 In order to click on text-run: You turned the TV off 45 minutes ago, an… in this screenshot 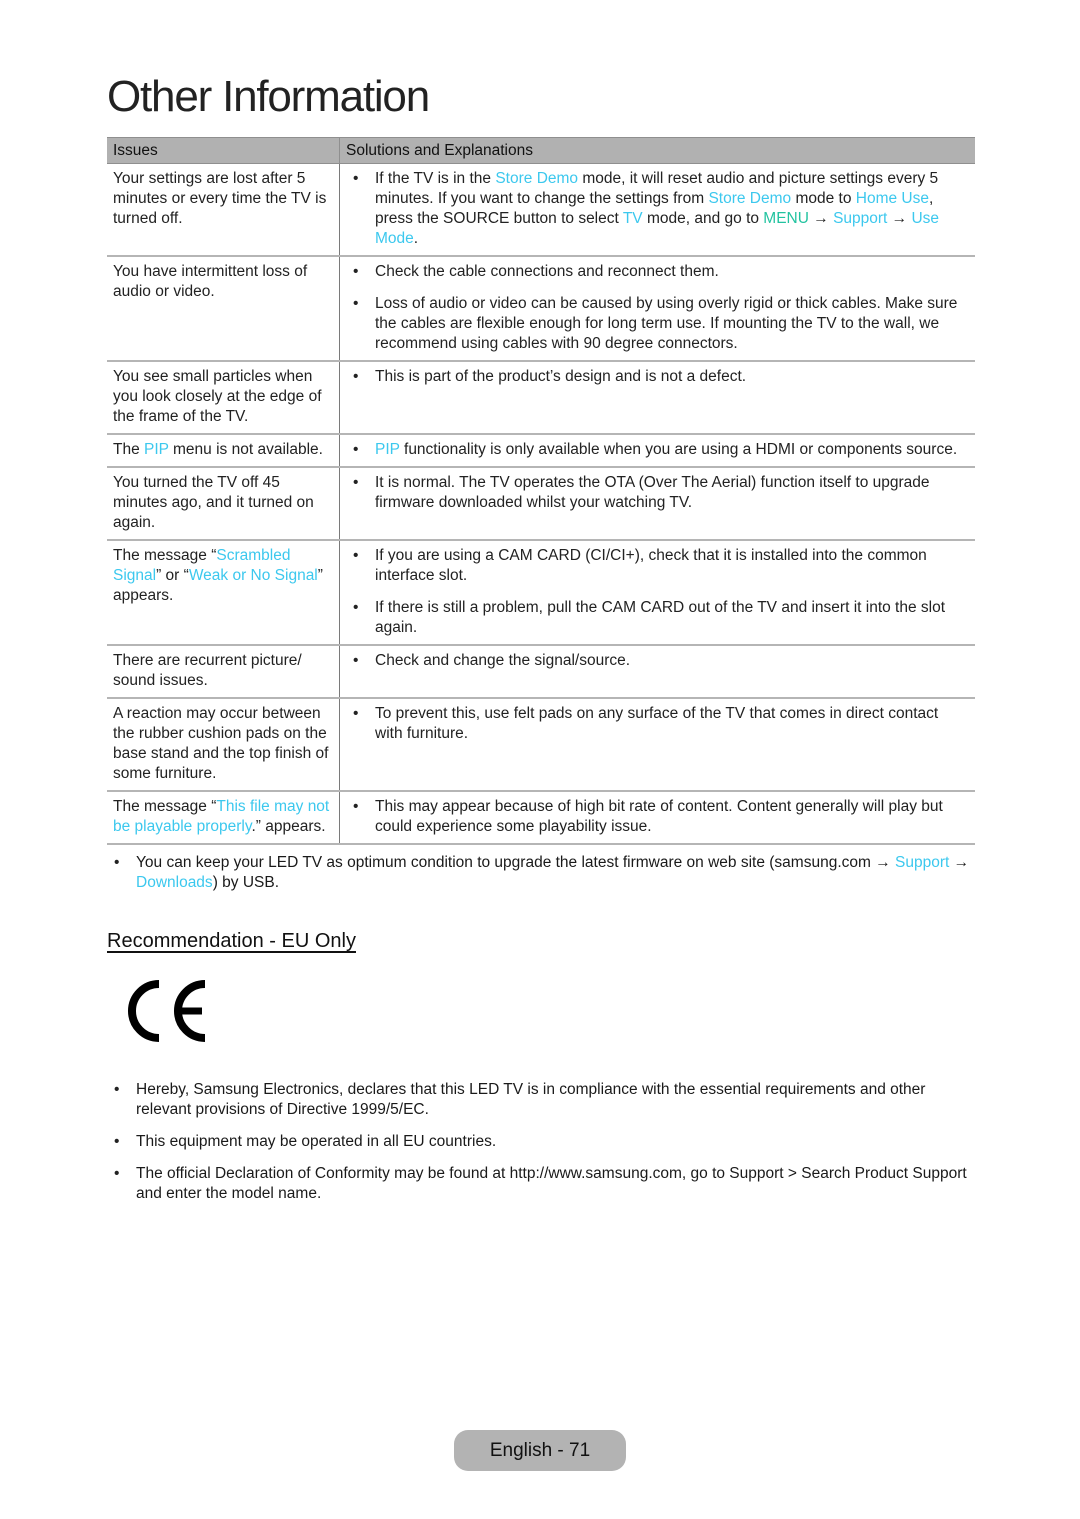, I will do `click(213, 502)`.